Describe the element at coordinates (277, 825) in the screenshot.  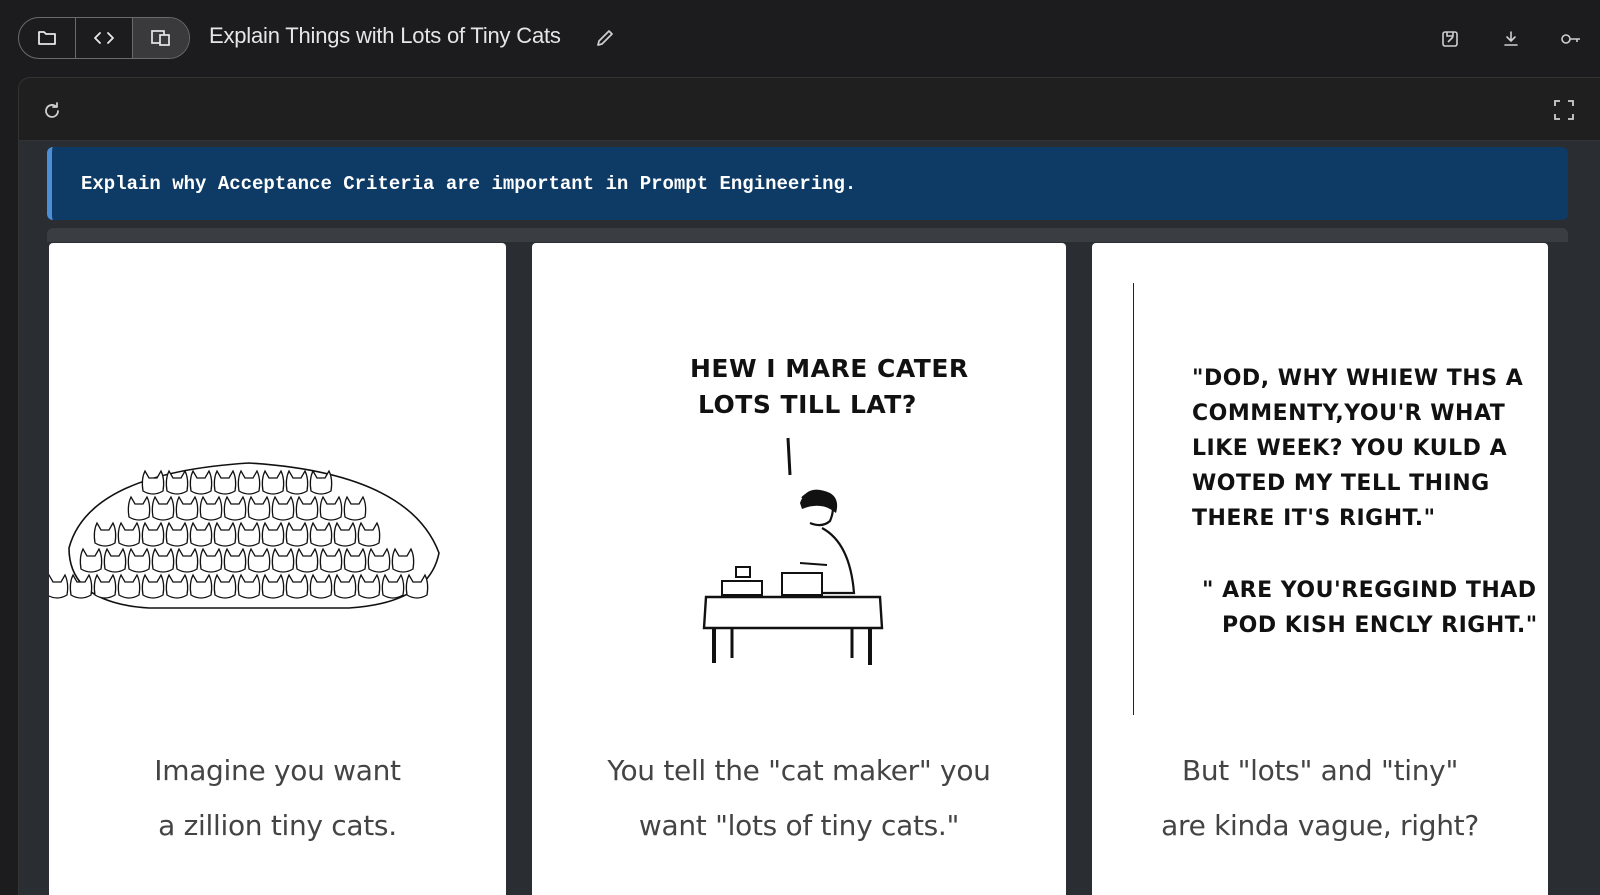
I see `caption-line: a zillion tiny cats.` at that location.